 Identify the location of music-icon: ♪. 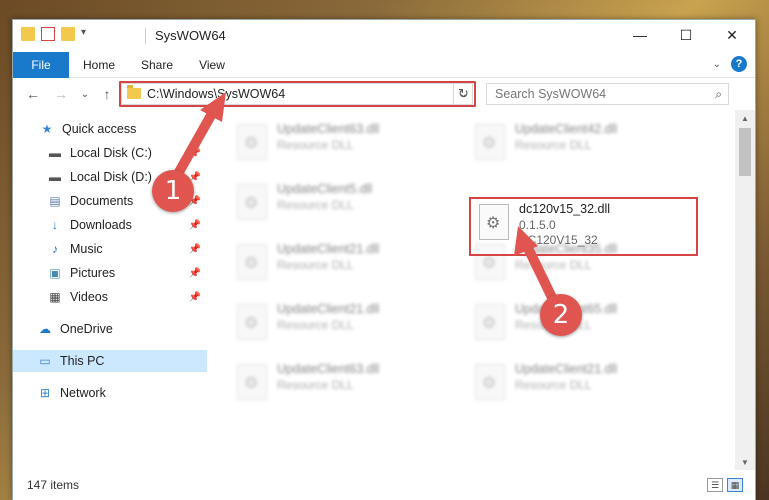
(55, 249).